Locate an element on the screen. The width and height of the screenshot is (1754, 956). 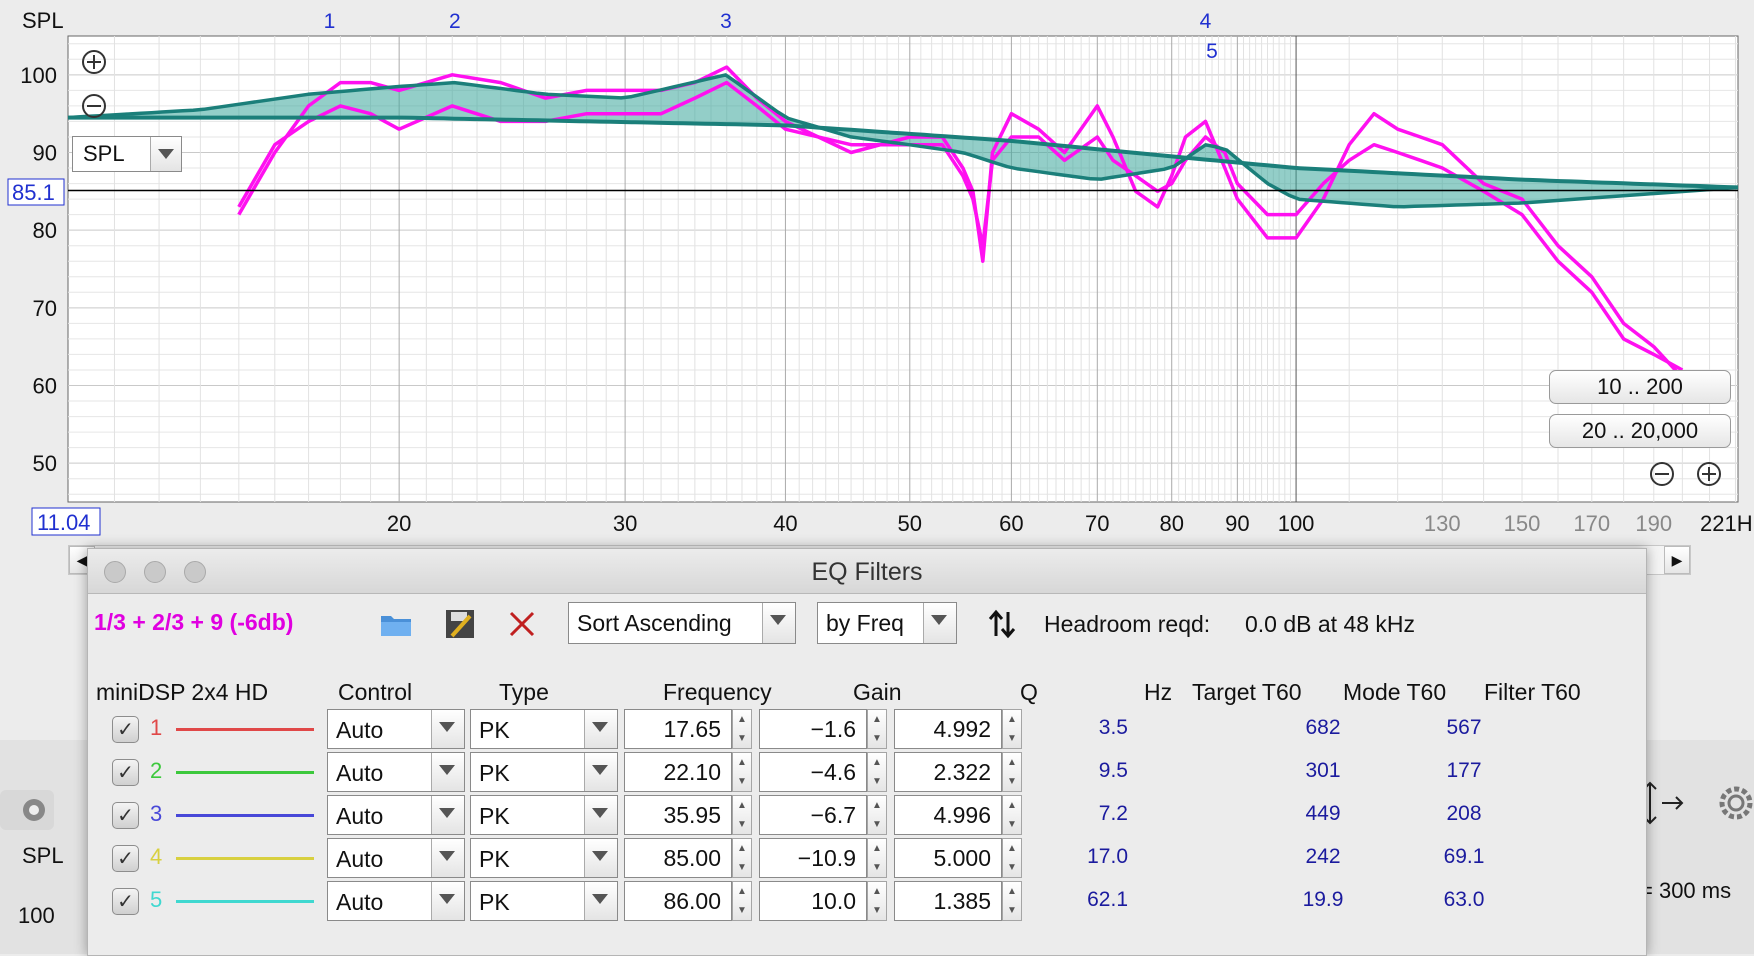
q-field: 4.996 is located at coordinates (948, 815).